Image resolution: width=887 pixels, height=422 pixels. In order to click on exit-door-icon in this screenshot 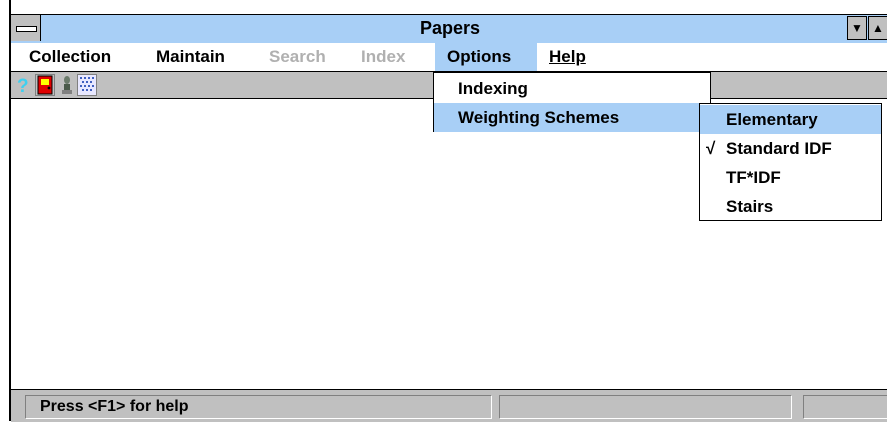, I will do `click(45, 85)`.